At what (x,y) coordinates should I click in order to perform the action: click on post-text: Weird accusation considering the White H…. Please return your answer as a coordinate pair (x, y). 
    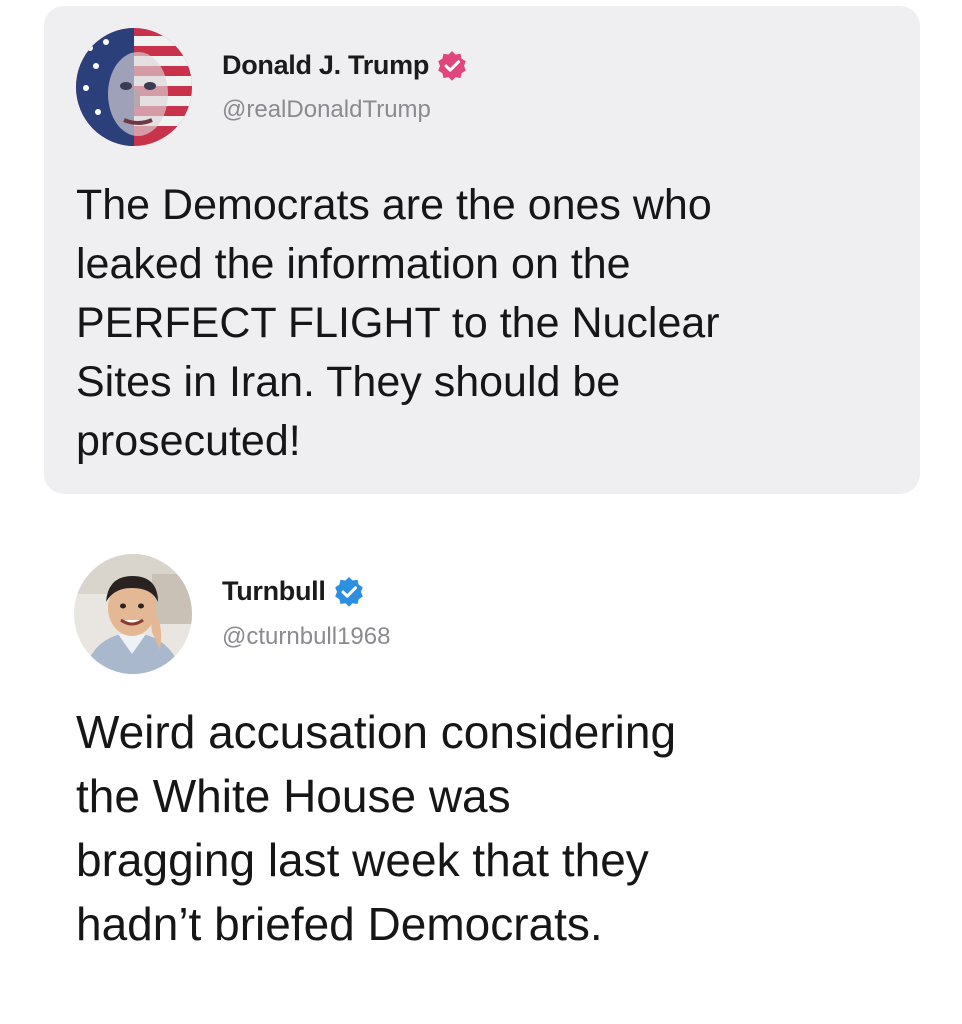
    Looking at the image, I should click on (376, 828).